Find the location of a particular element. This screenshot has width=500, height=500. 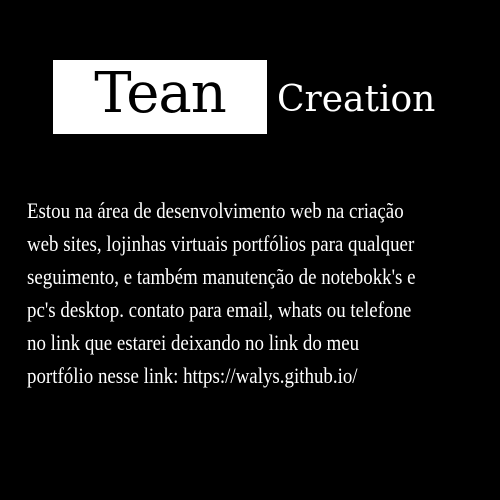

logo-second-word: Creation is located at coordinates (356, 99).